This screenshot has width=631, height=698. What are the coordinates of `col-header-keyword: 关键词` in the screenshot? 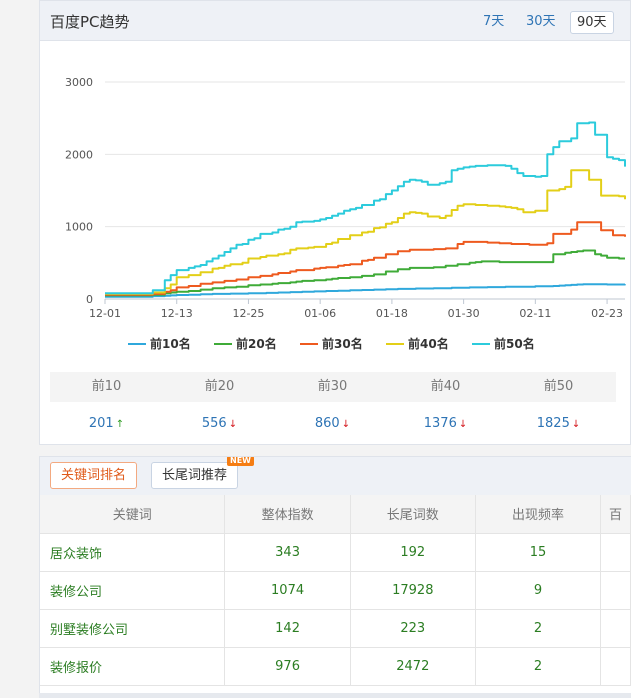 It's located at (133, 514).